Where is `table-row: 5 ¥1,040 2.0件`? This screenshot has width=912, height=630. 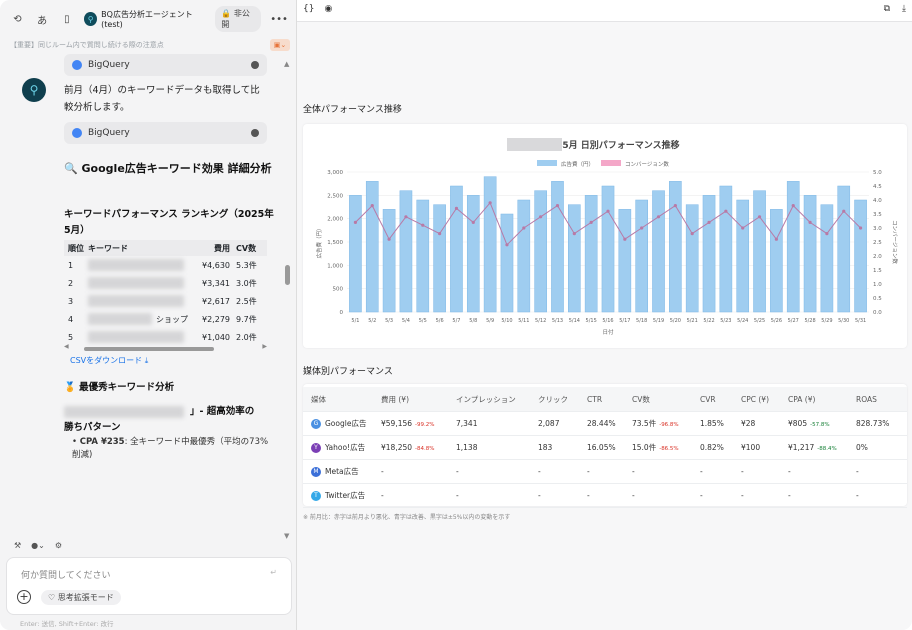
table-row: 5 ¥1,040 2.0件 is located at coordinates (165, 337).